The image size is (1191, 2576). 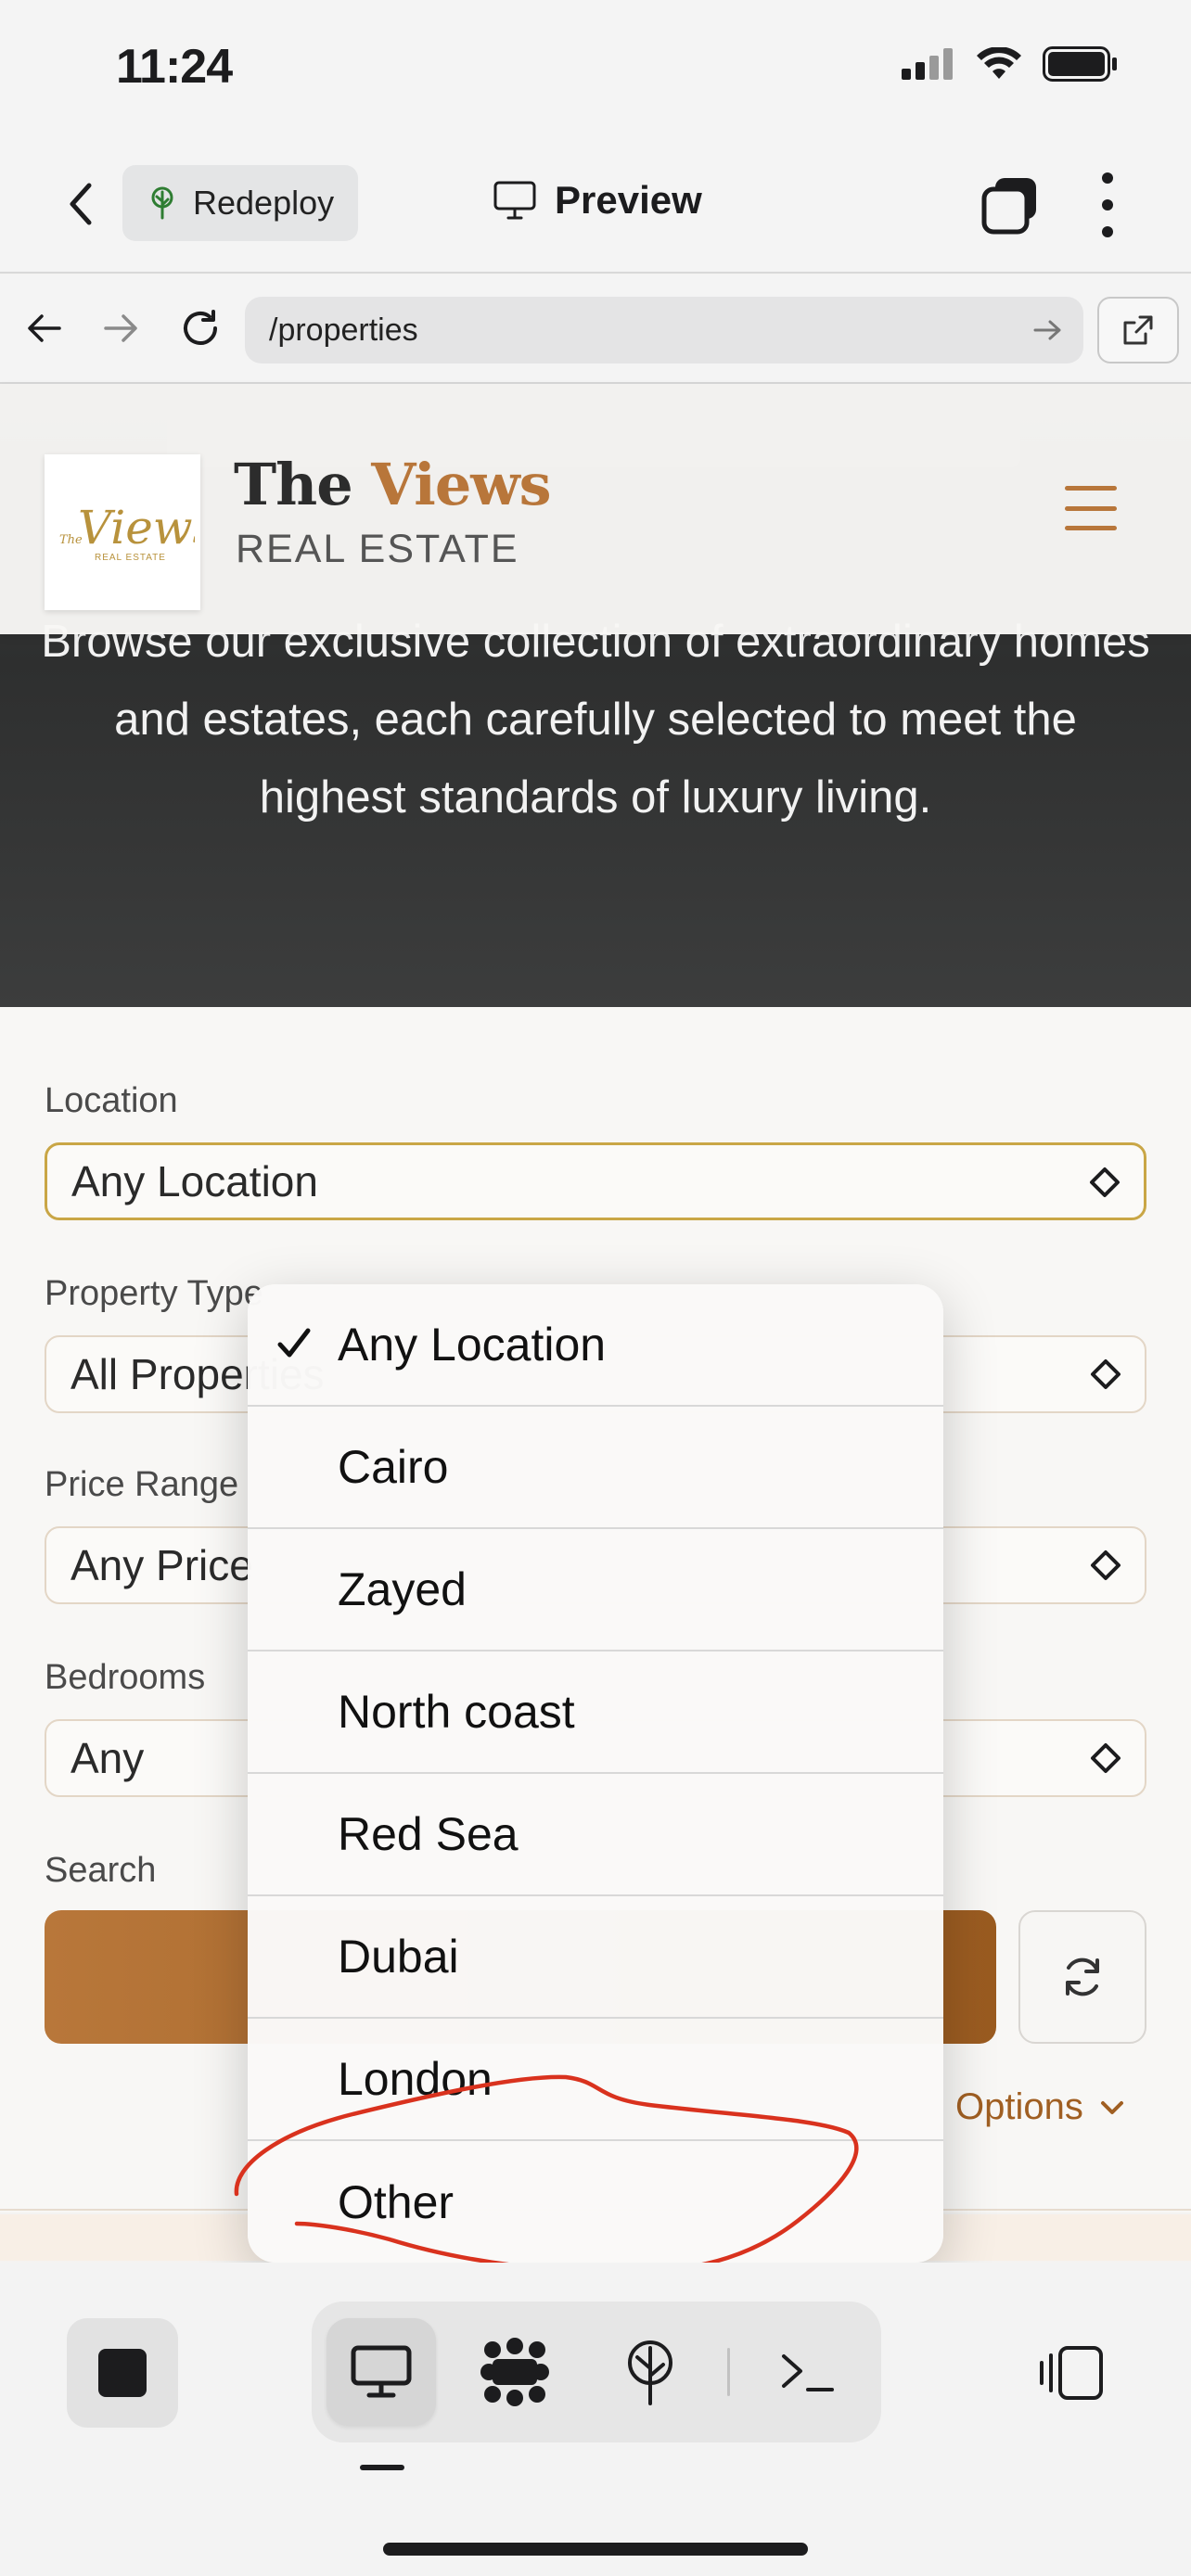 I want to click on site-logo: The Views REAL ESTATE, so click(x=122, y=532).